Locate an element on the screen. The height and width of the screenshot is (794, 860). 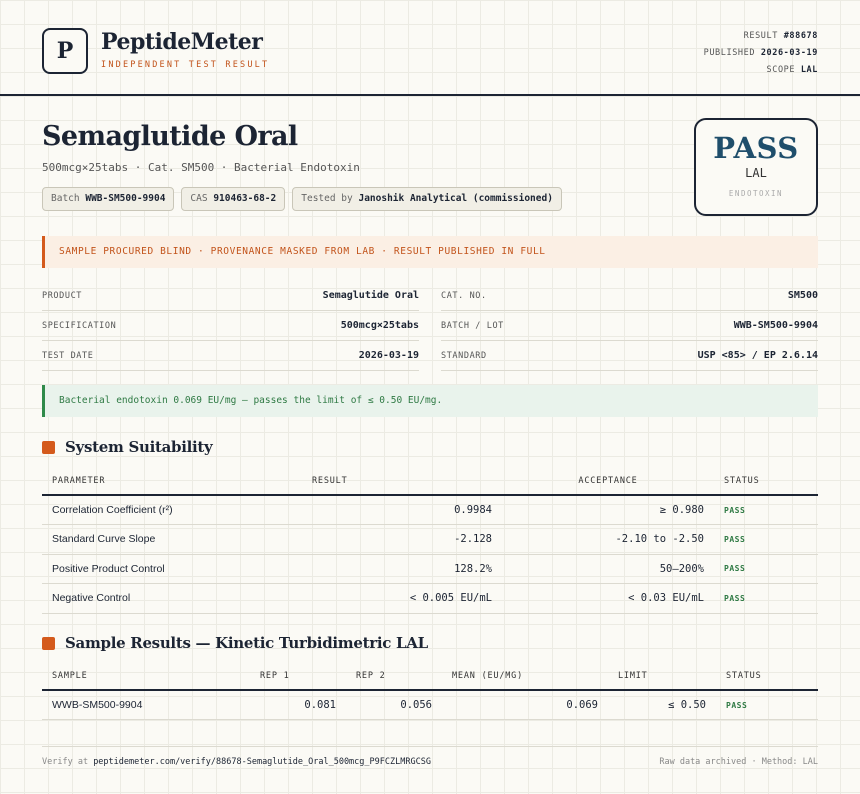
col-mean: MEAN (EU/MG) is located at coordinates (525, 676).